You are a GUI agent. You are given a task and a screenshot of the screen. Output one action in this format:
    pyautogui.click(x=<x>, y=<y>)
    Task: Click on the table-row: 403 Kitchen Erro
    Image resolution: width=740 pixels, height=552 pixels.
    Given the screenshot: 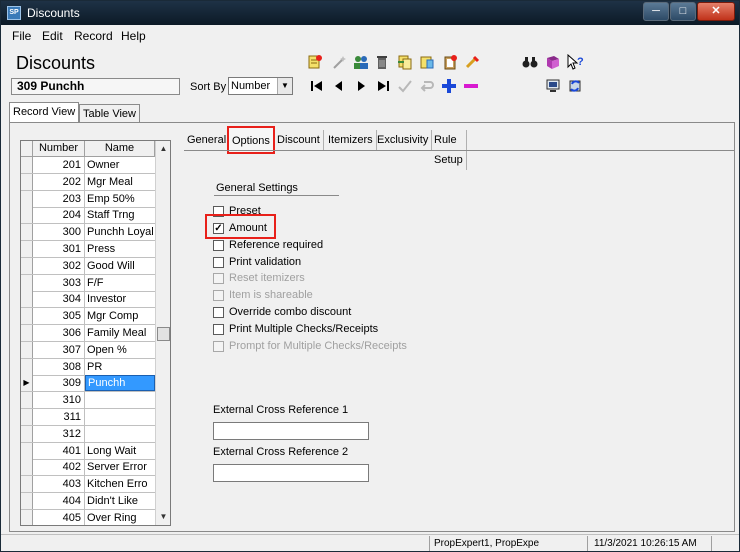 What is the action you would take?
    pyautogui.click(x=88, y=485)
    